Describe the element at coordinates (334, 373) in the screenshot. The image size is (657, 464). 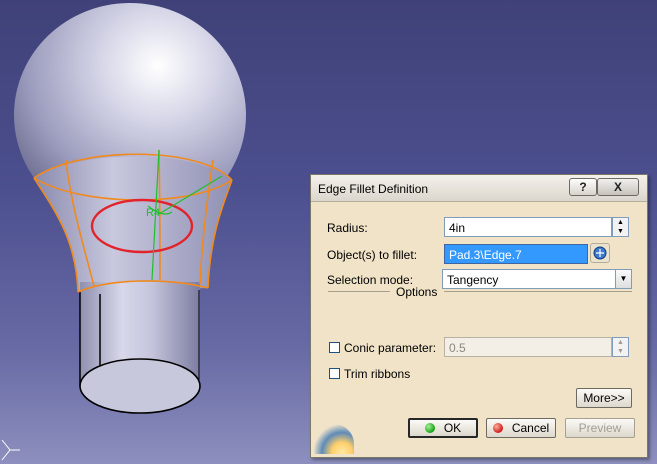
I see `trim-ribbons-checkbox` at that location.